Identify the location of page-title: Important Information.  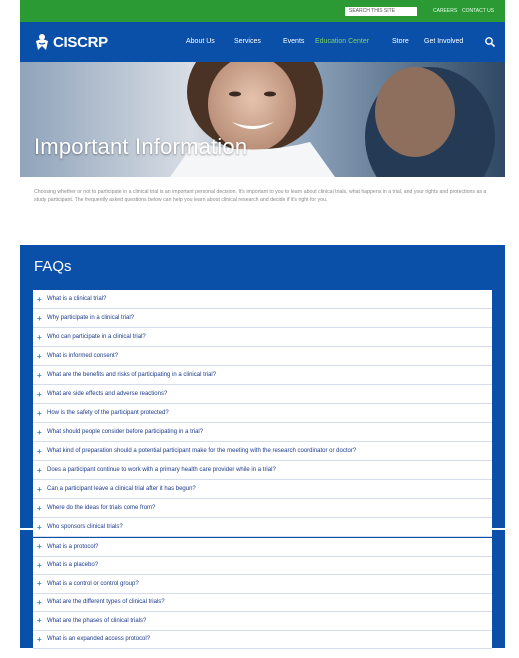
(141, 146).